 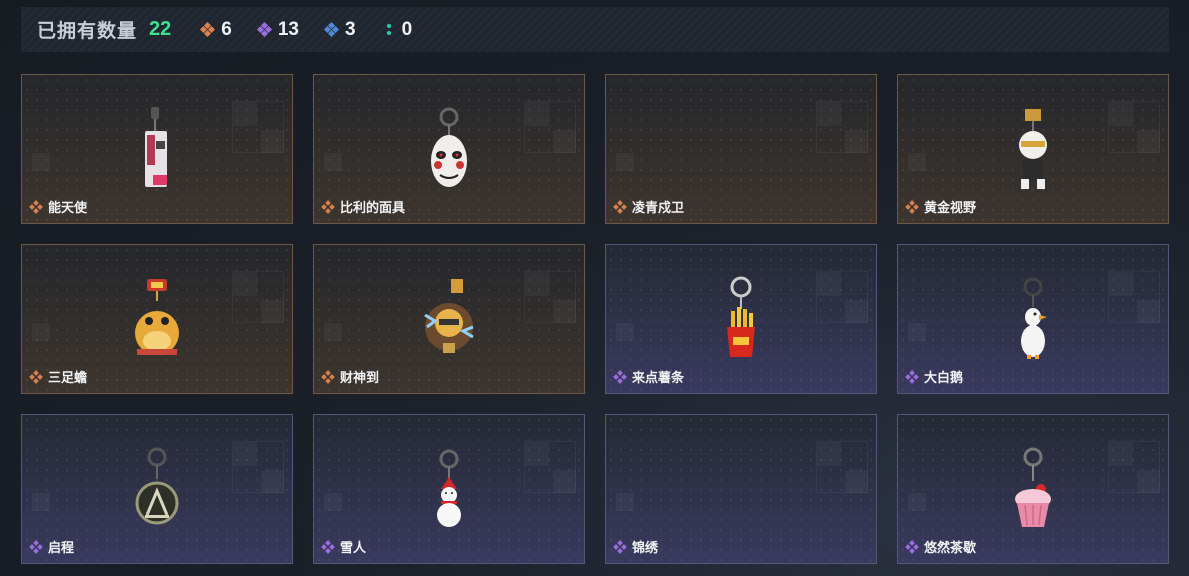 I want to click on keychain-goose-icon, so click(x=1034, y=318).